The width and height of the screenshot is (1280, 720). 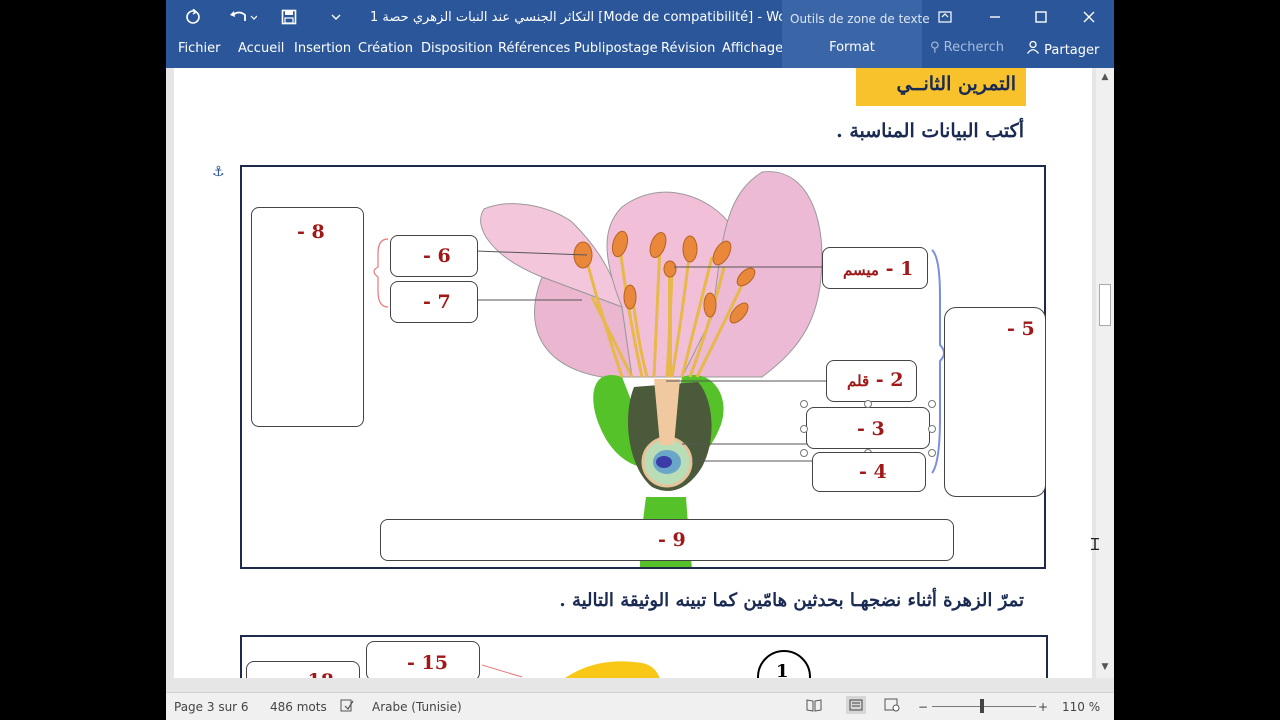 I want to click on label-box-6: 6 -, so click(x=434, y=256).